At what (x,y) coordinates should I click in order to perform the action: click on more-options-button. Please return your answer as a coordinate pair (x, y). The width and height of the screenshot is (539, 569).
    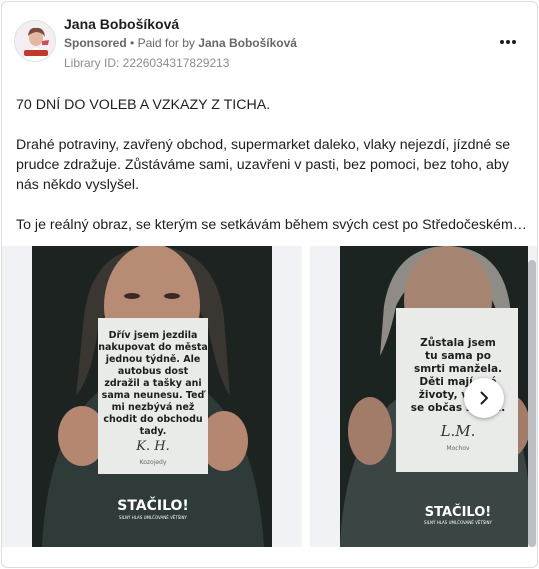
    Looking at the image, I should click on (508, 42).